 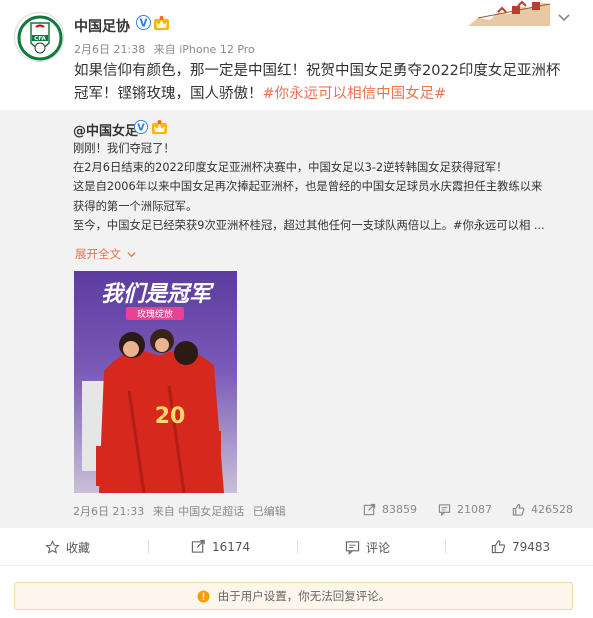 What do you see at coordinates (105, 129) in the screenshot?
I see `repost-username: @中国女足` at bounding box center [105, 129].